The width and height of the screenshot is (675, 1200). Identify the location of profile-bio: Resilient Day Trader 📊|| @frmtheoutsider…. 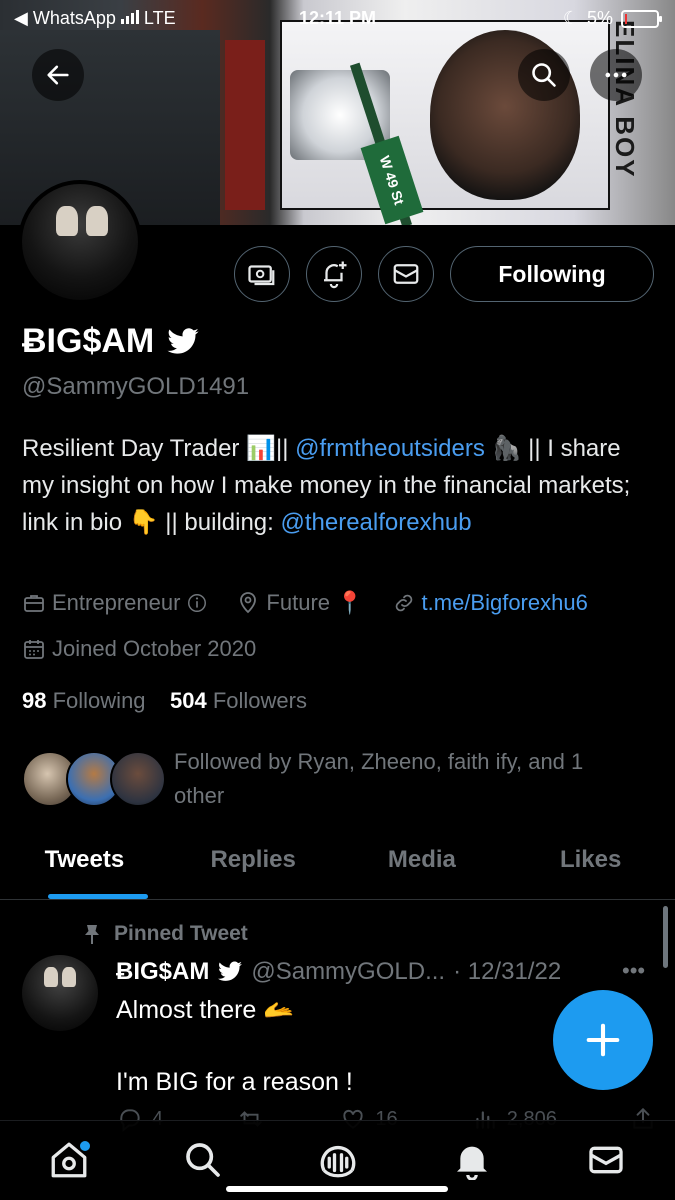
(326, 485).